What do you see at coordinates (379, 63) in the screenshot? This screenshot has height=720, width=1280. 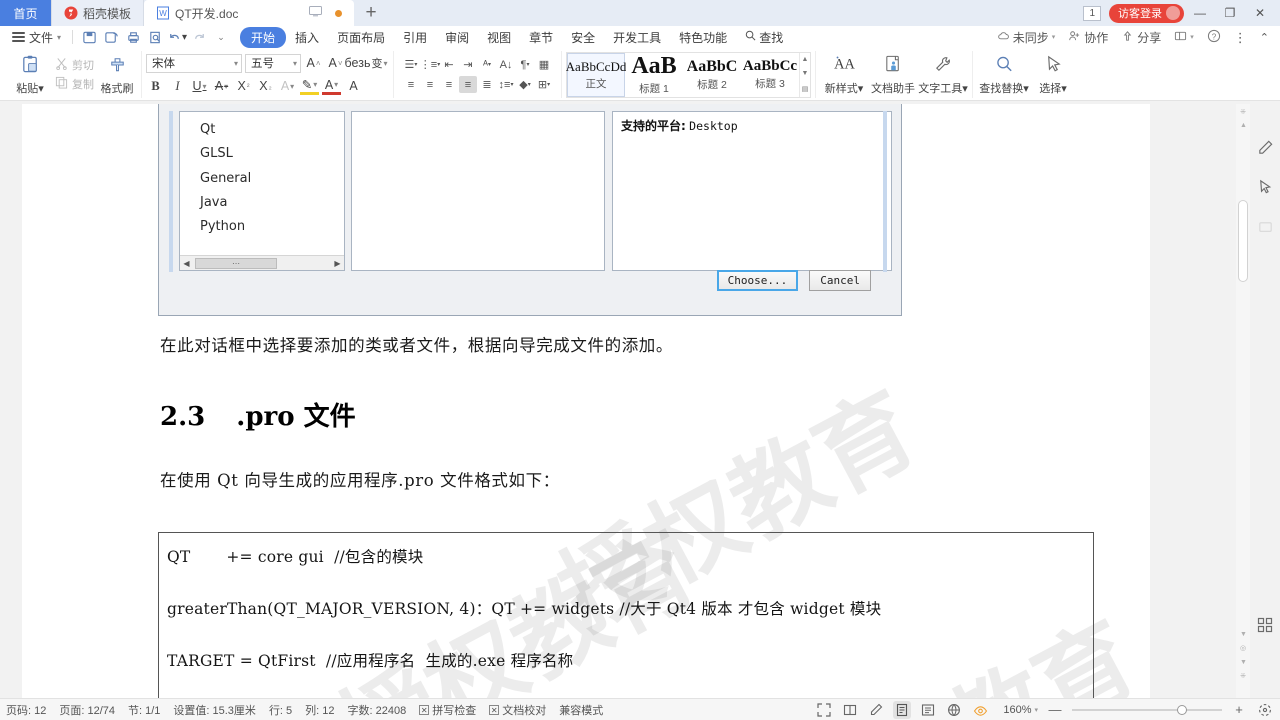 I see `change-case-button: 变 ▾` at bounding box center [379, 63].